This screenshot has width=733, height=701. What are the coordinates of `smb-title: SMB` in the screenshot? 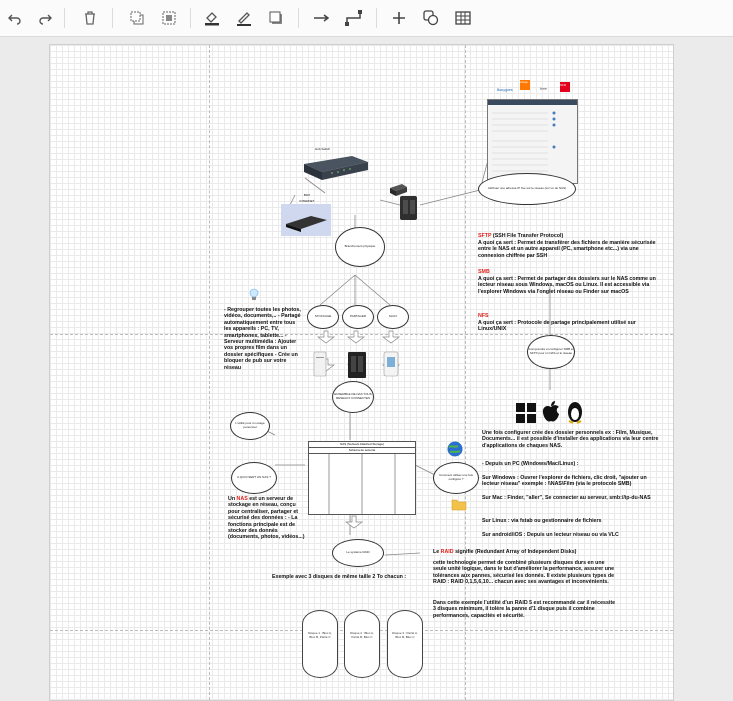 It's located at (484, 272).